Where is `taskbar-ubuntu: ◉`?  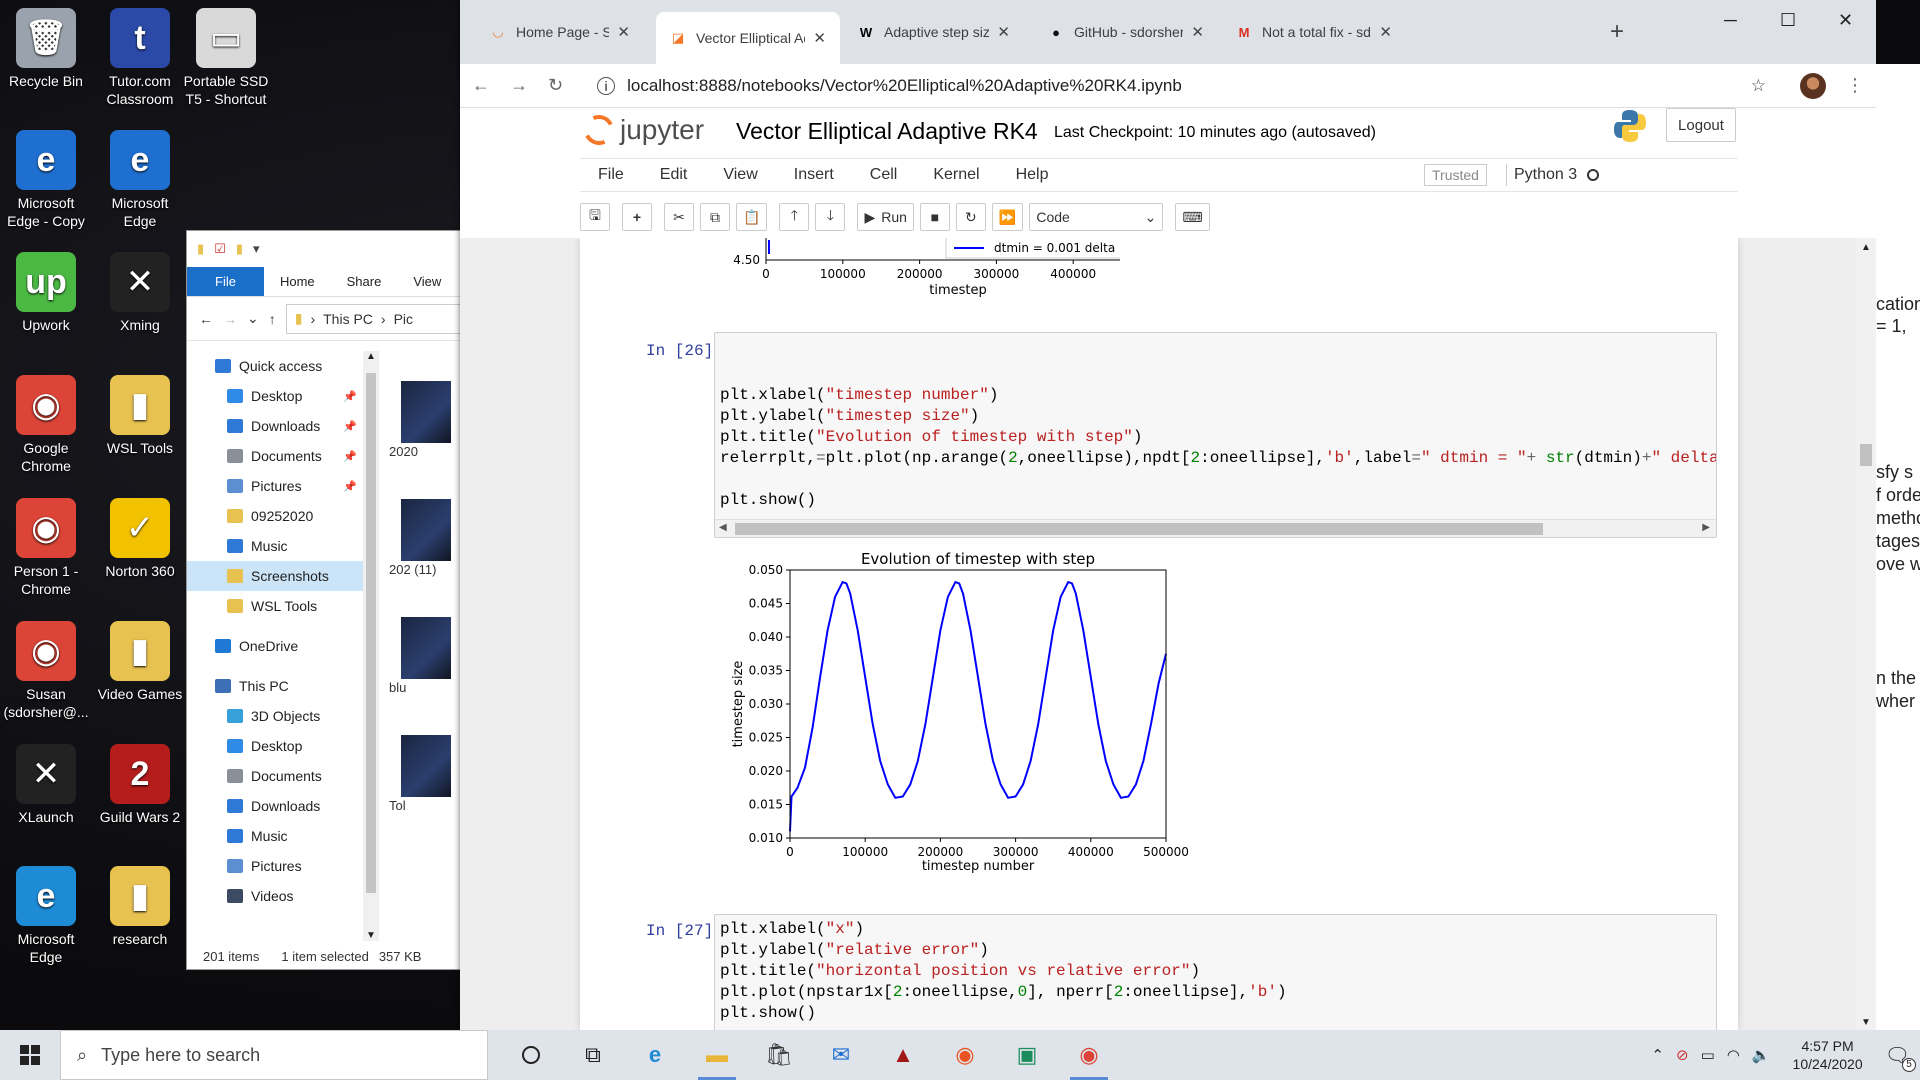
taskbar-ubuntu: ◉ is located at coordinates (965, 1055).